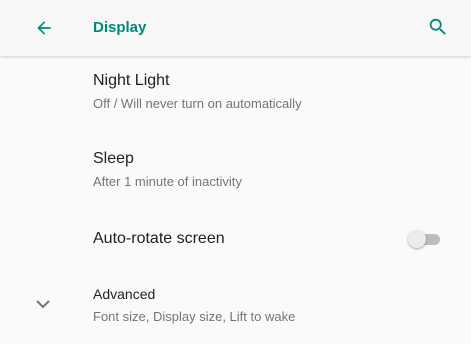  I want to click on toggle-thumb, so click(417, 239).